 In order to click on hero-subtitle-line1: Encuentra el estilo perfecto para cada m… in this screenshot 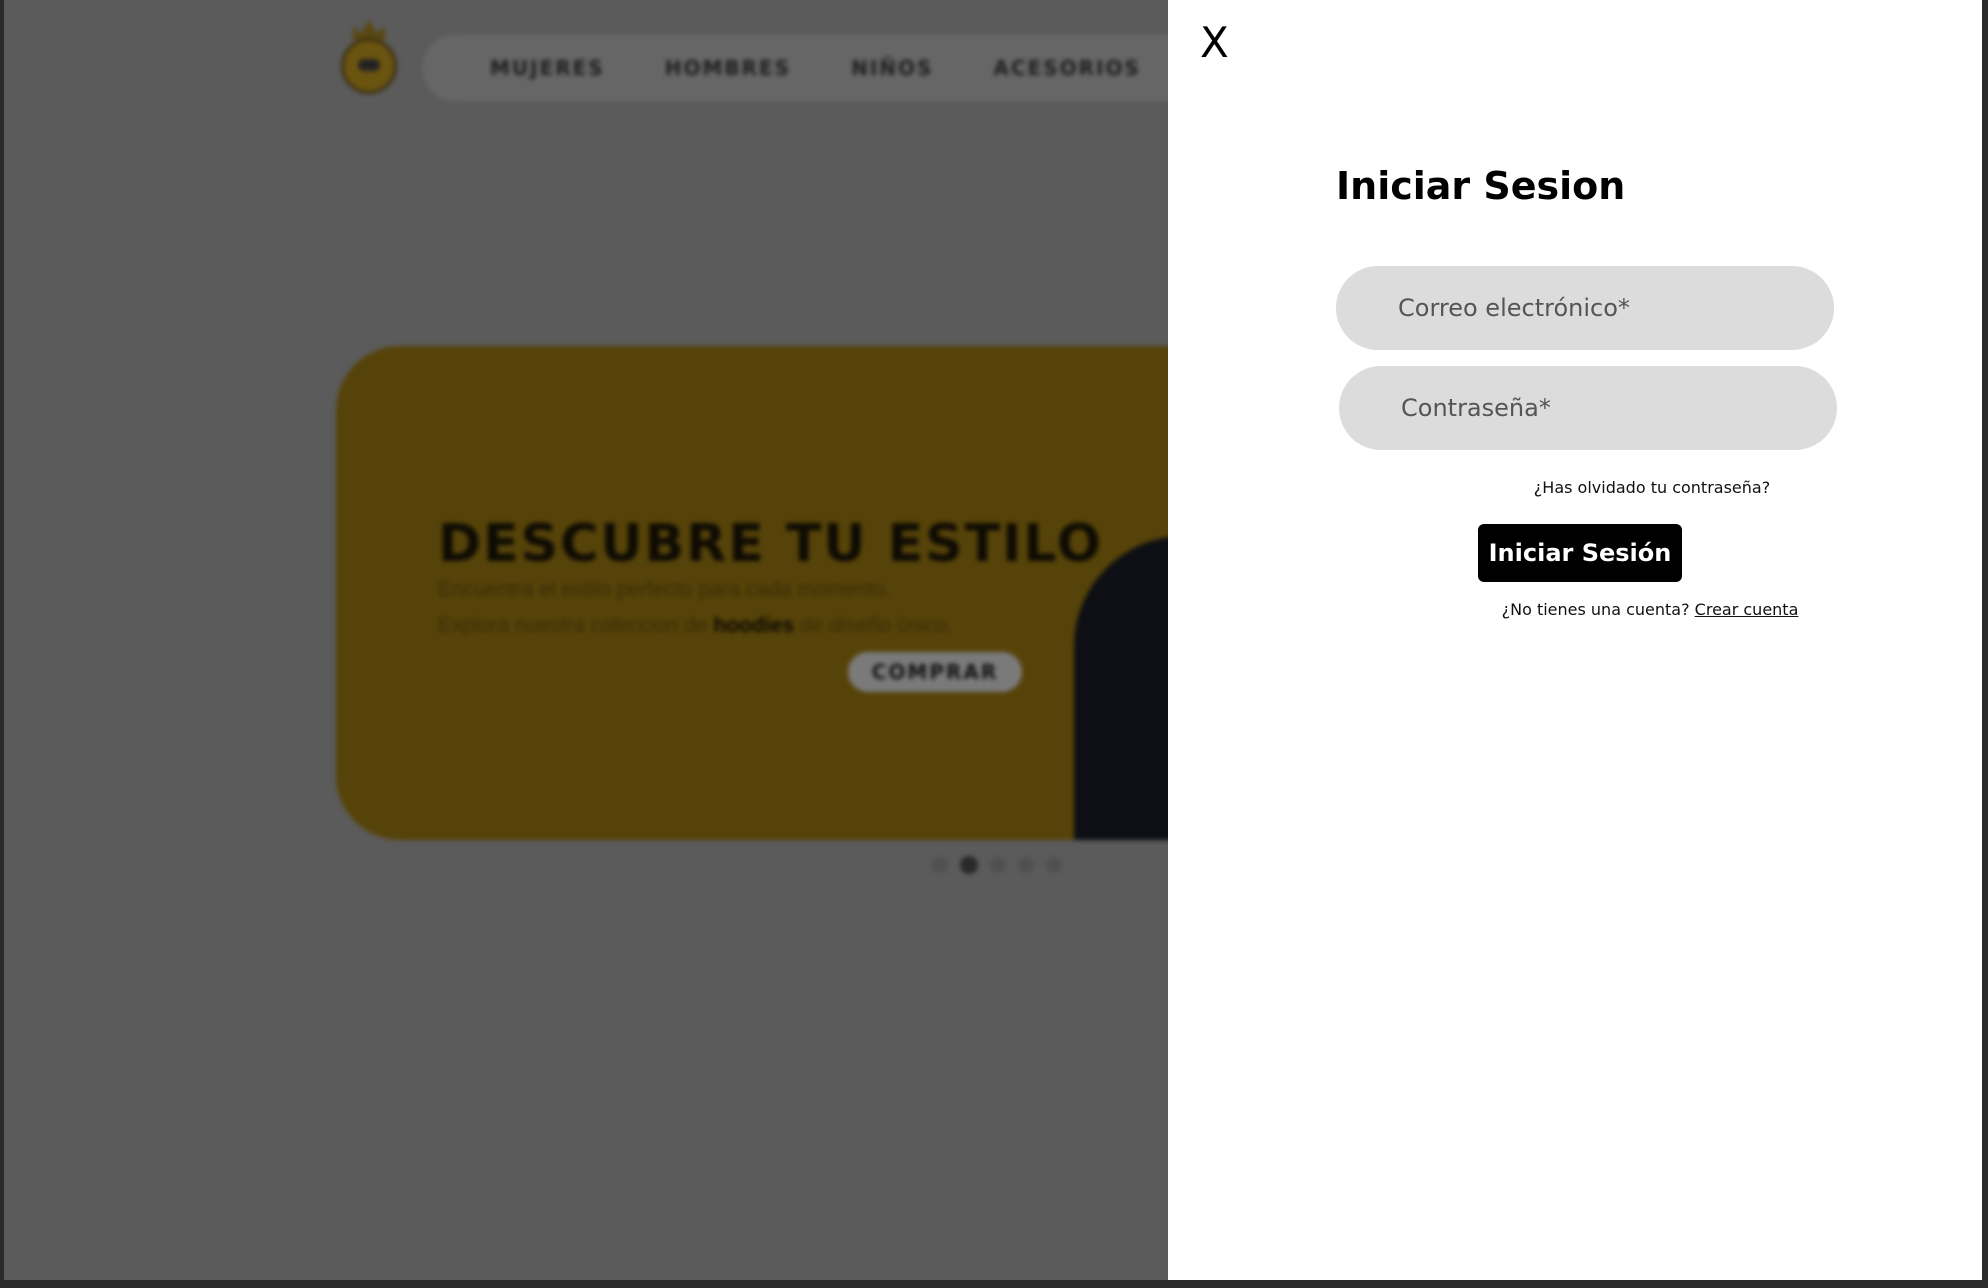, I will do `click(664, 589)`.